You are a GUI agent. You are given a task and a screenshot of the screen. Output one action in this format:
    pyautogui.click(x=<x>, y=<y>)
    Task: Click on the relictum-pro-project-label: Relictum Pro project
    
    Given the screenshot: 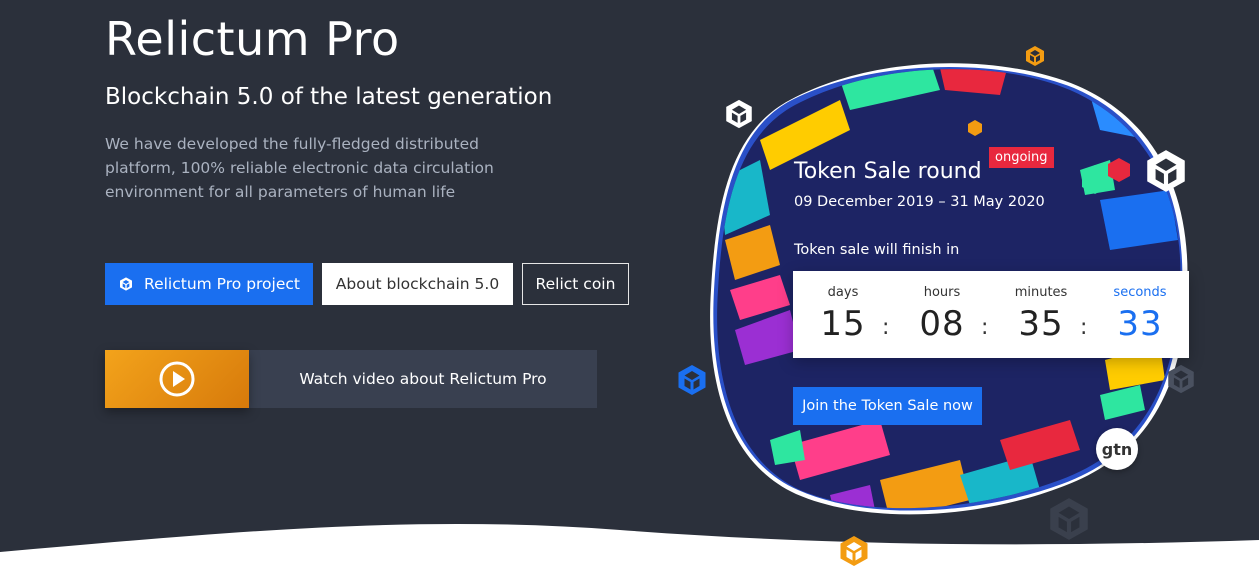 What is the action you would take?
    pyautogui.click(x=222, y=284)
    